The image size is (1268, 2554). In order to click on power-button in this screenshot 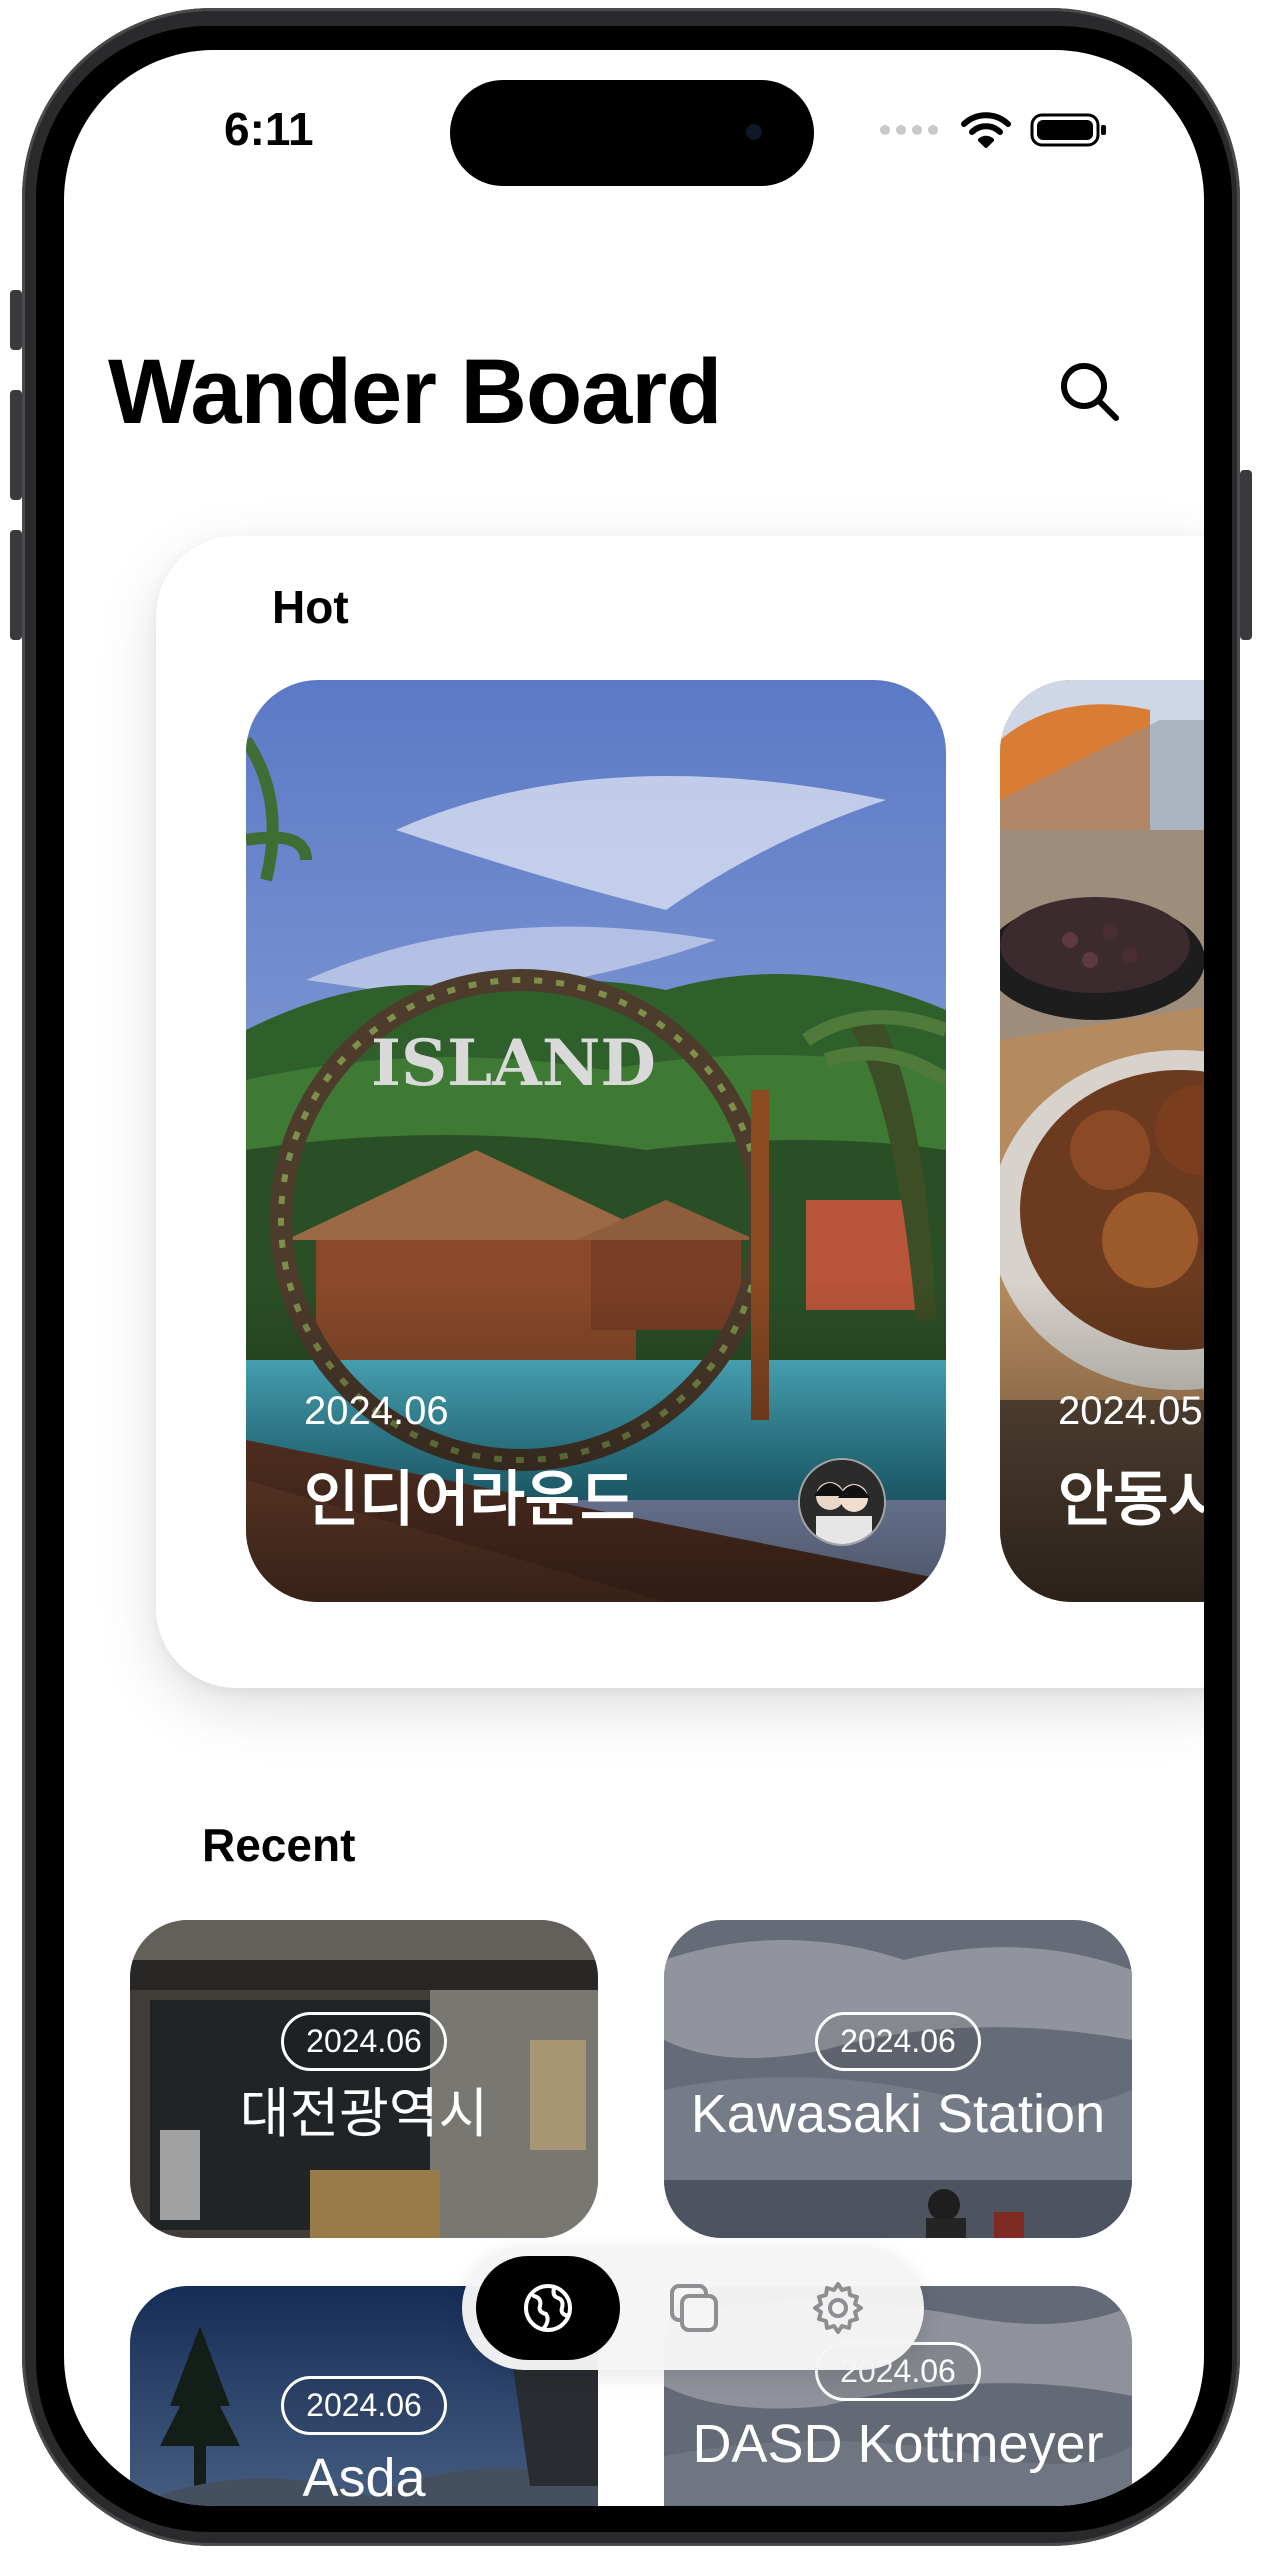, I will do `click(1246, 555)`.